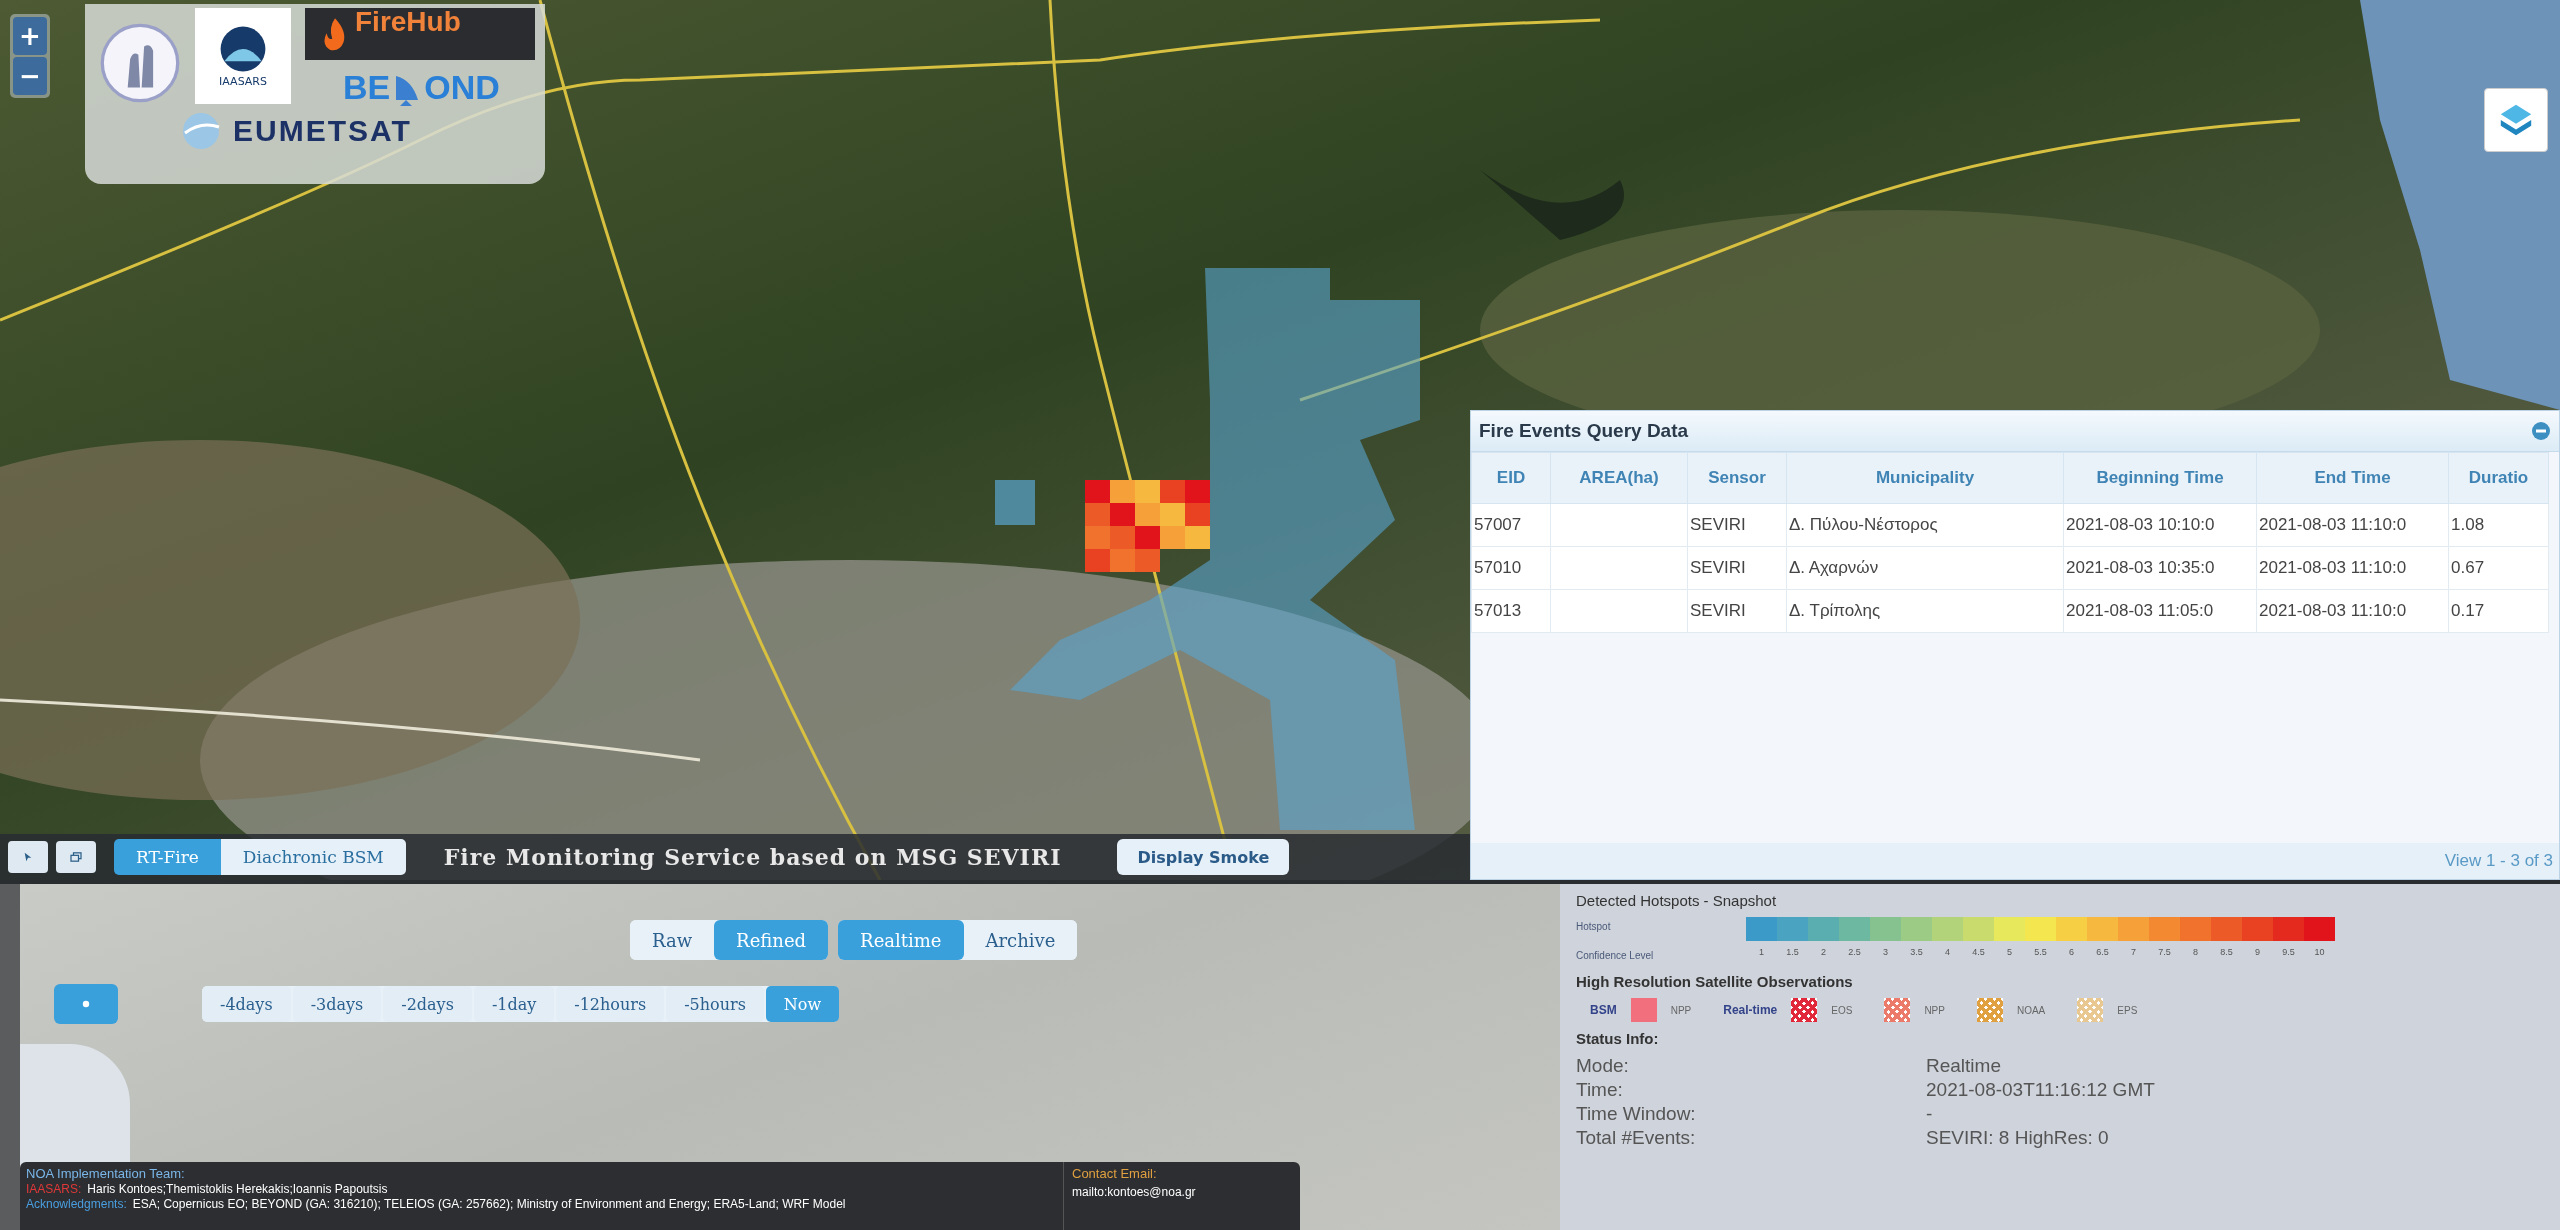  Describe the element at coordinates (2541, 431) in the screenshot. I see `collapse-icon` at that location.